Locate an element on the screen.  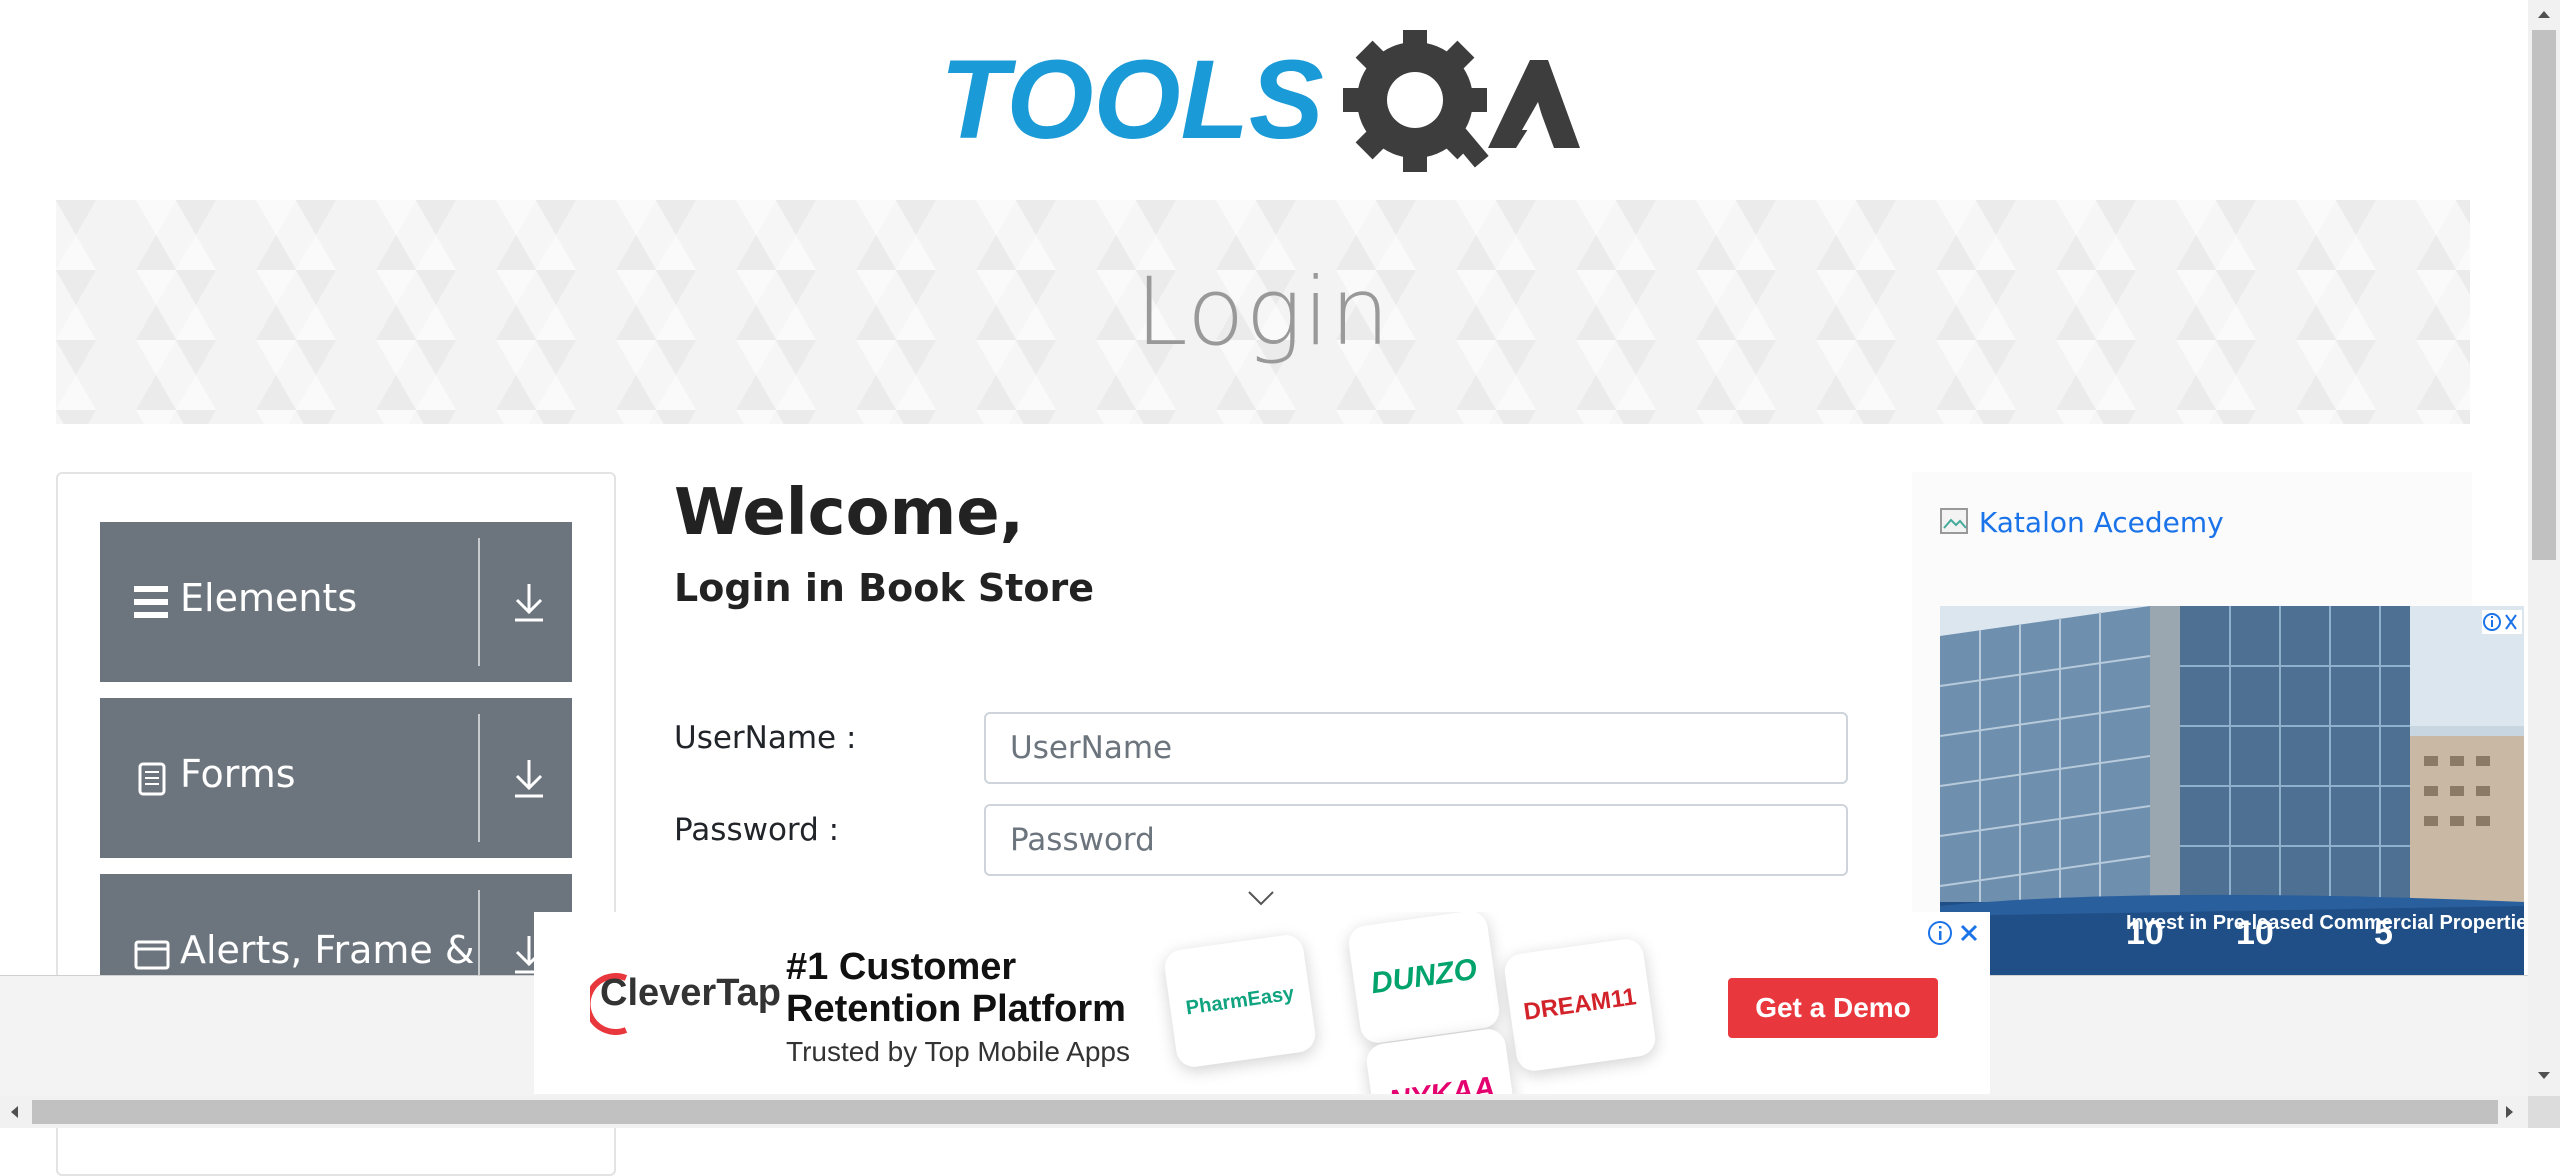
scroll-down-icon is located at coordinates (2544, 1076).